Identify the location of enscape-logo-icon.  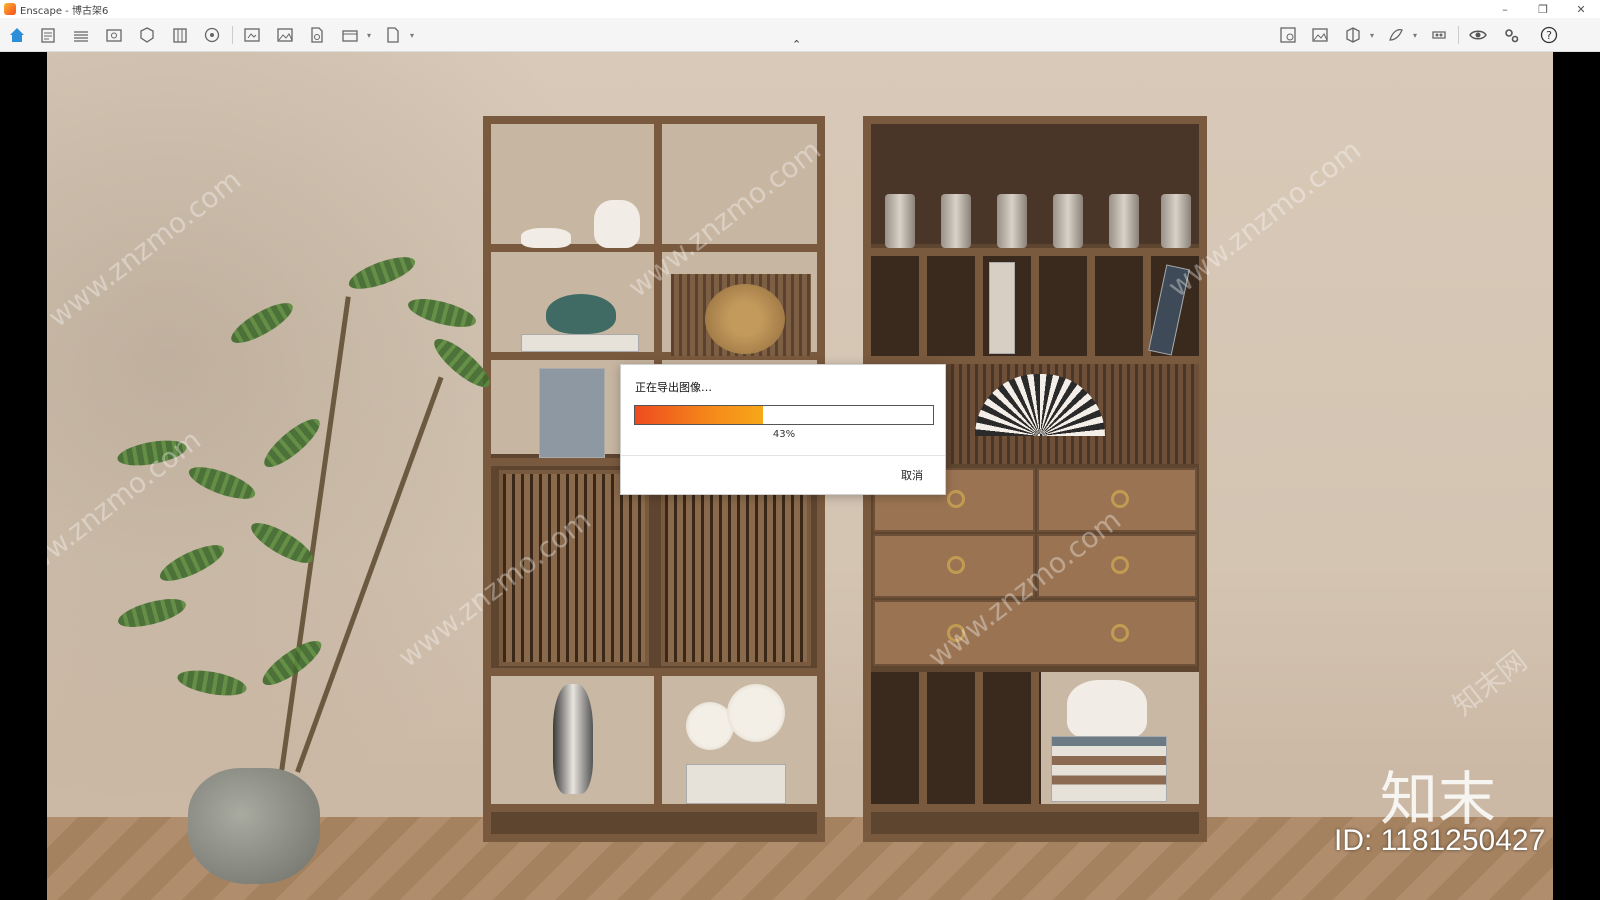
(10, 9).